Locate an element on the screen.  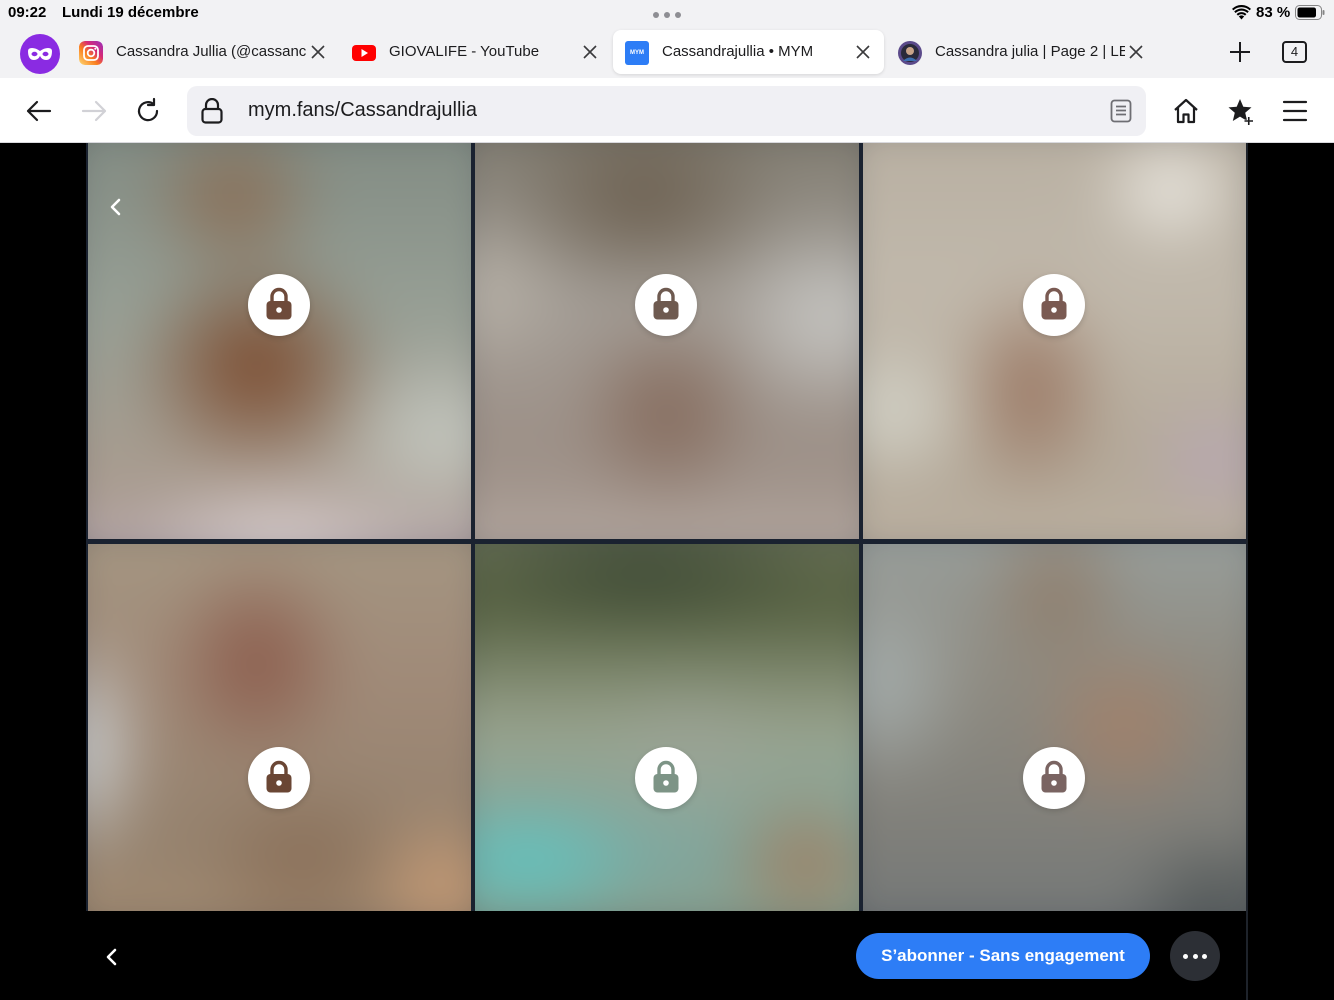
tab-title: Cassandrajullia • MYM is located at coordinates (738, 51).